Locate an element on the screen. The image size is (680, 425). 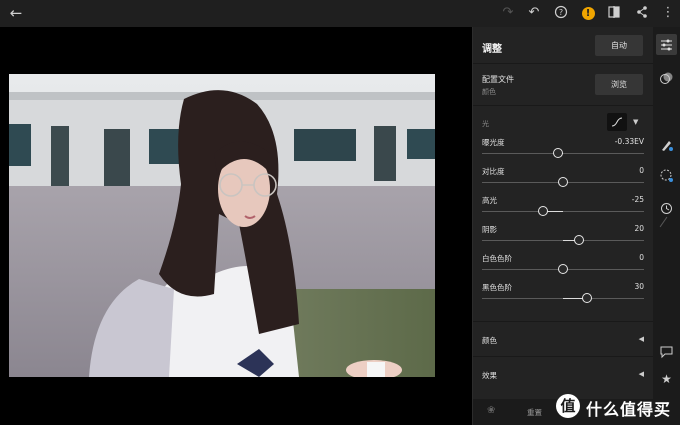
slider-row: 白色色阶 0 is located at coordinates (563, 265).